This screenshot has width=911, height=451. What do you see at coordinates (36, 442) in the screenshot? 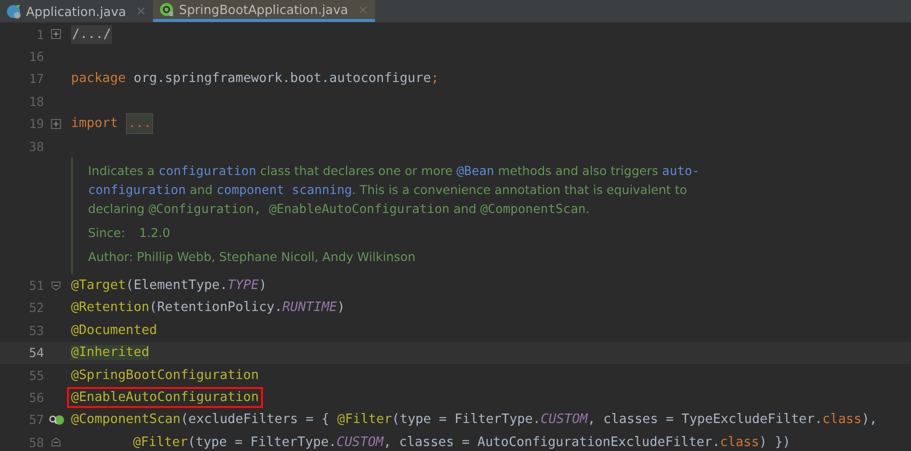
I see `line-number: 58` at bounding box center [36, 442].